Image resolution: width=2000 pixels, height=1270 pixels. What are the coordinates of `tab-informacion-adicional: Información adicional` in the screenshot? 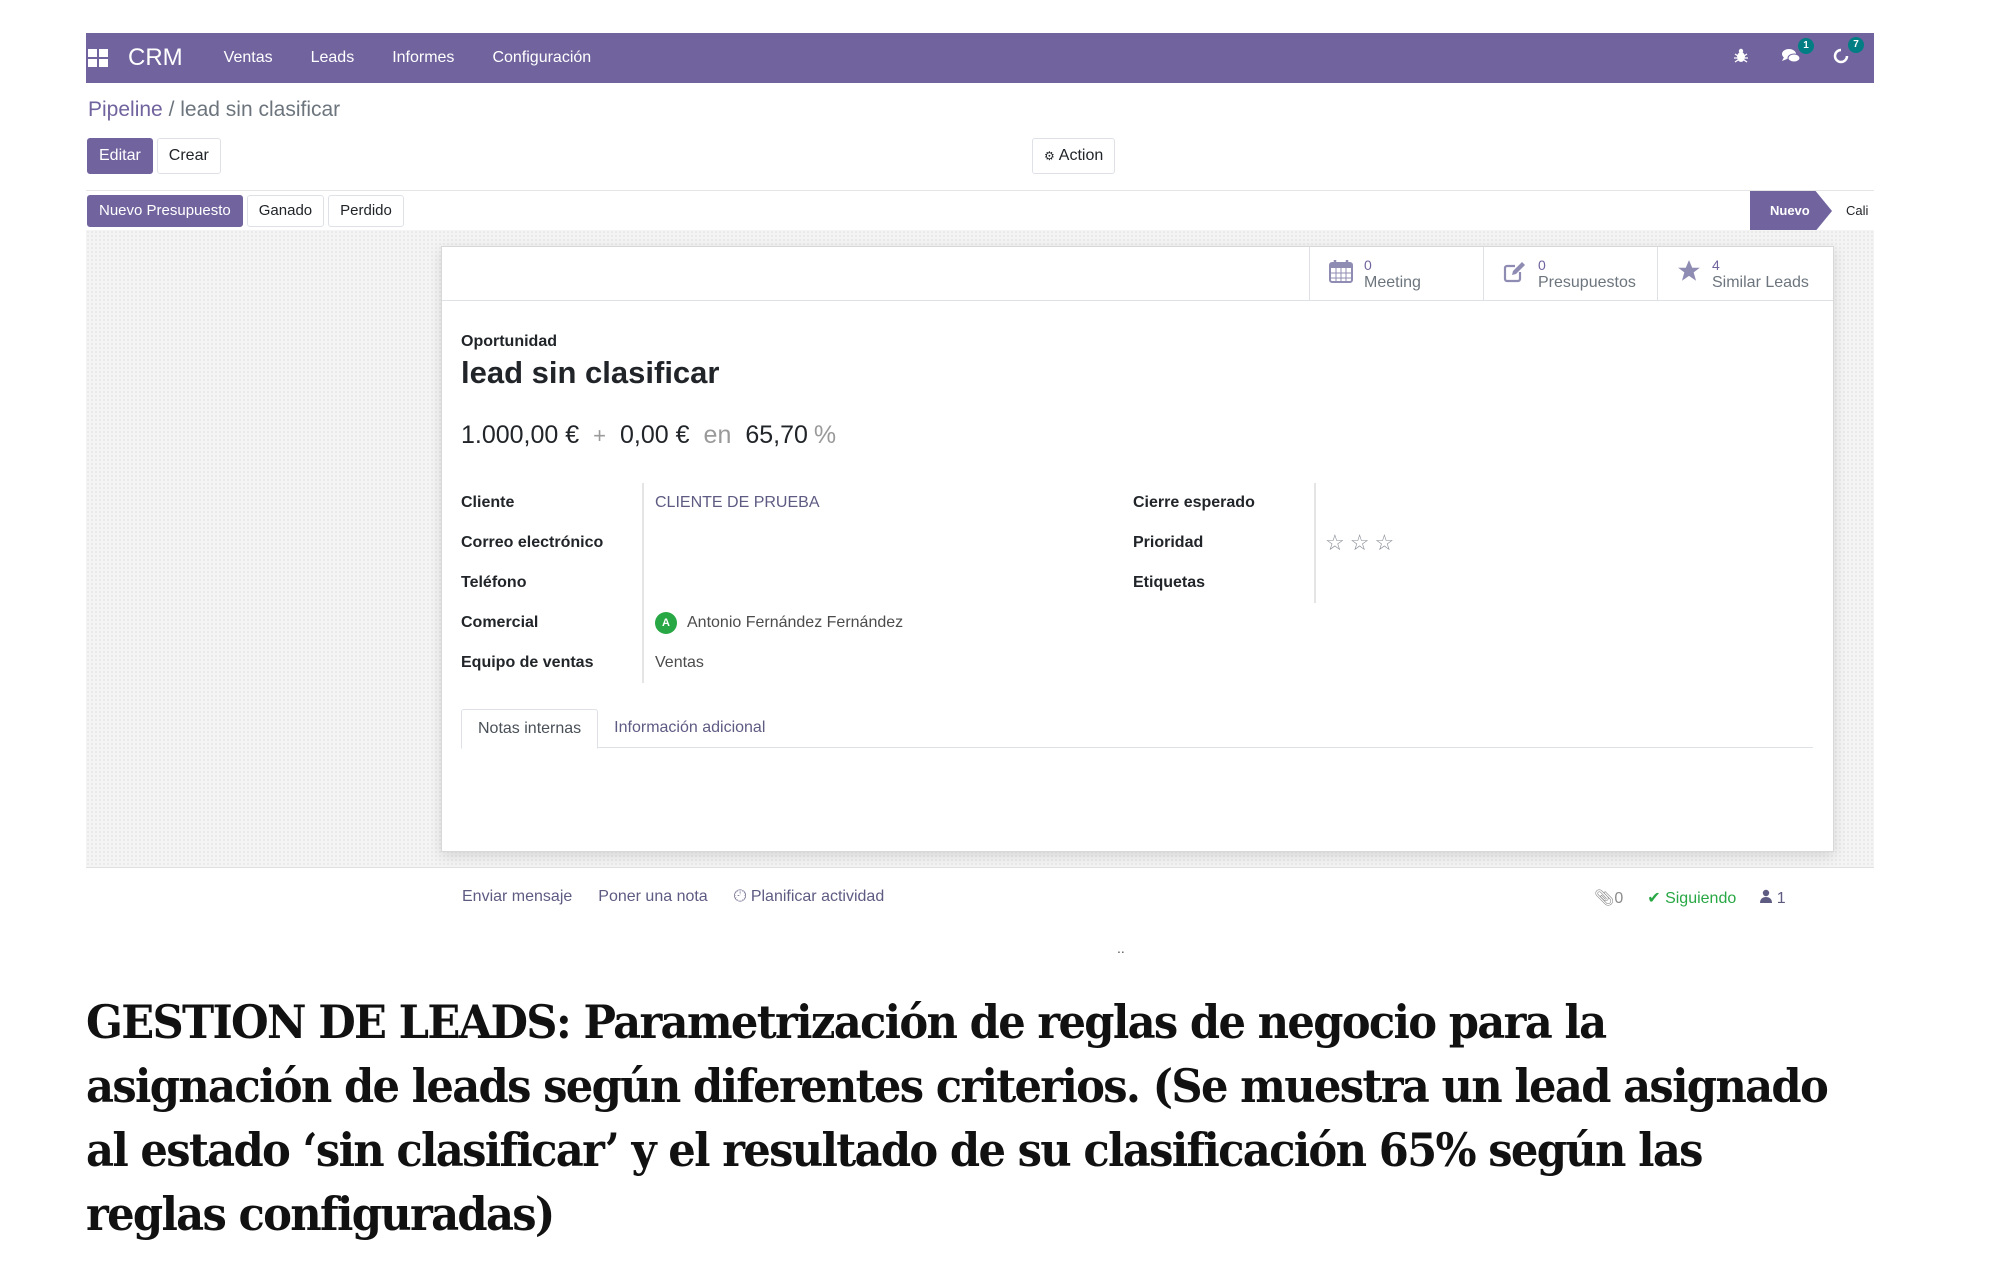 It's located at (689, 728).